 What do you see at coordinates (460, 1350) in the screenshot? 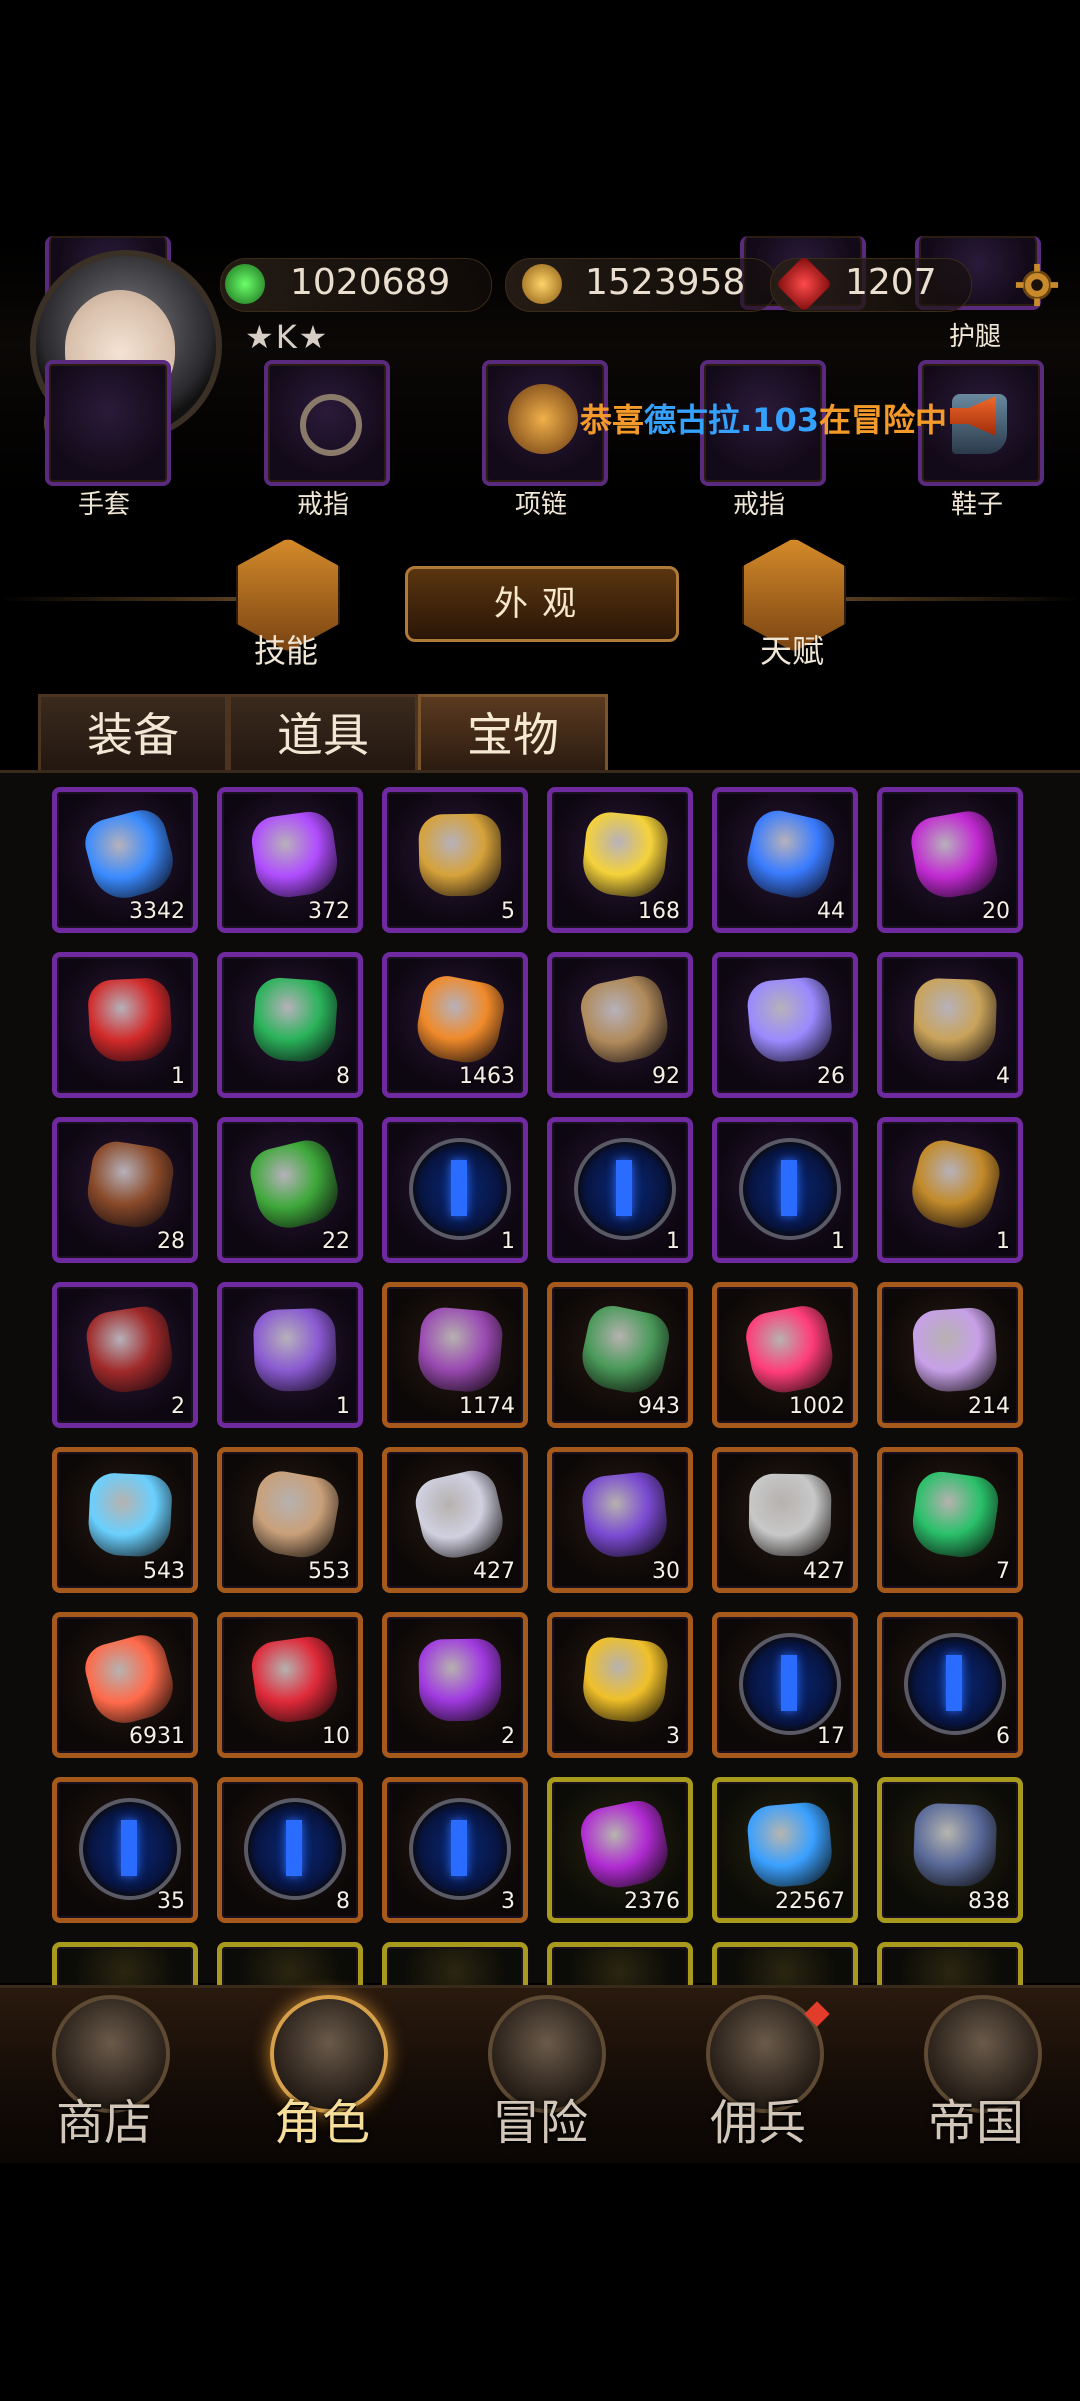
I see `purple-bottle-icon` at bounding box center [460, 1350].